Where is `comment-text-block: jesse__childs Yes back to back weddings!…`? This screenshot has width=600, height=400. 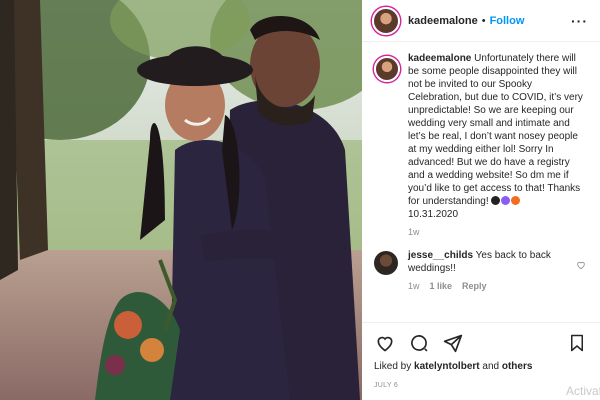
comment-text-block: jesse__childs Yes back to back weddings!… is located at coordinates (490, 262).